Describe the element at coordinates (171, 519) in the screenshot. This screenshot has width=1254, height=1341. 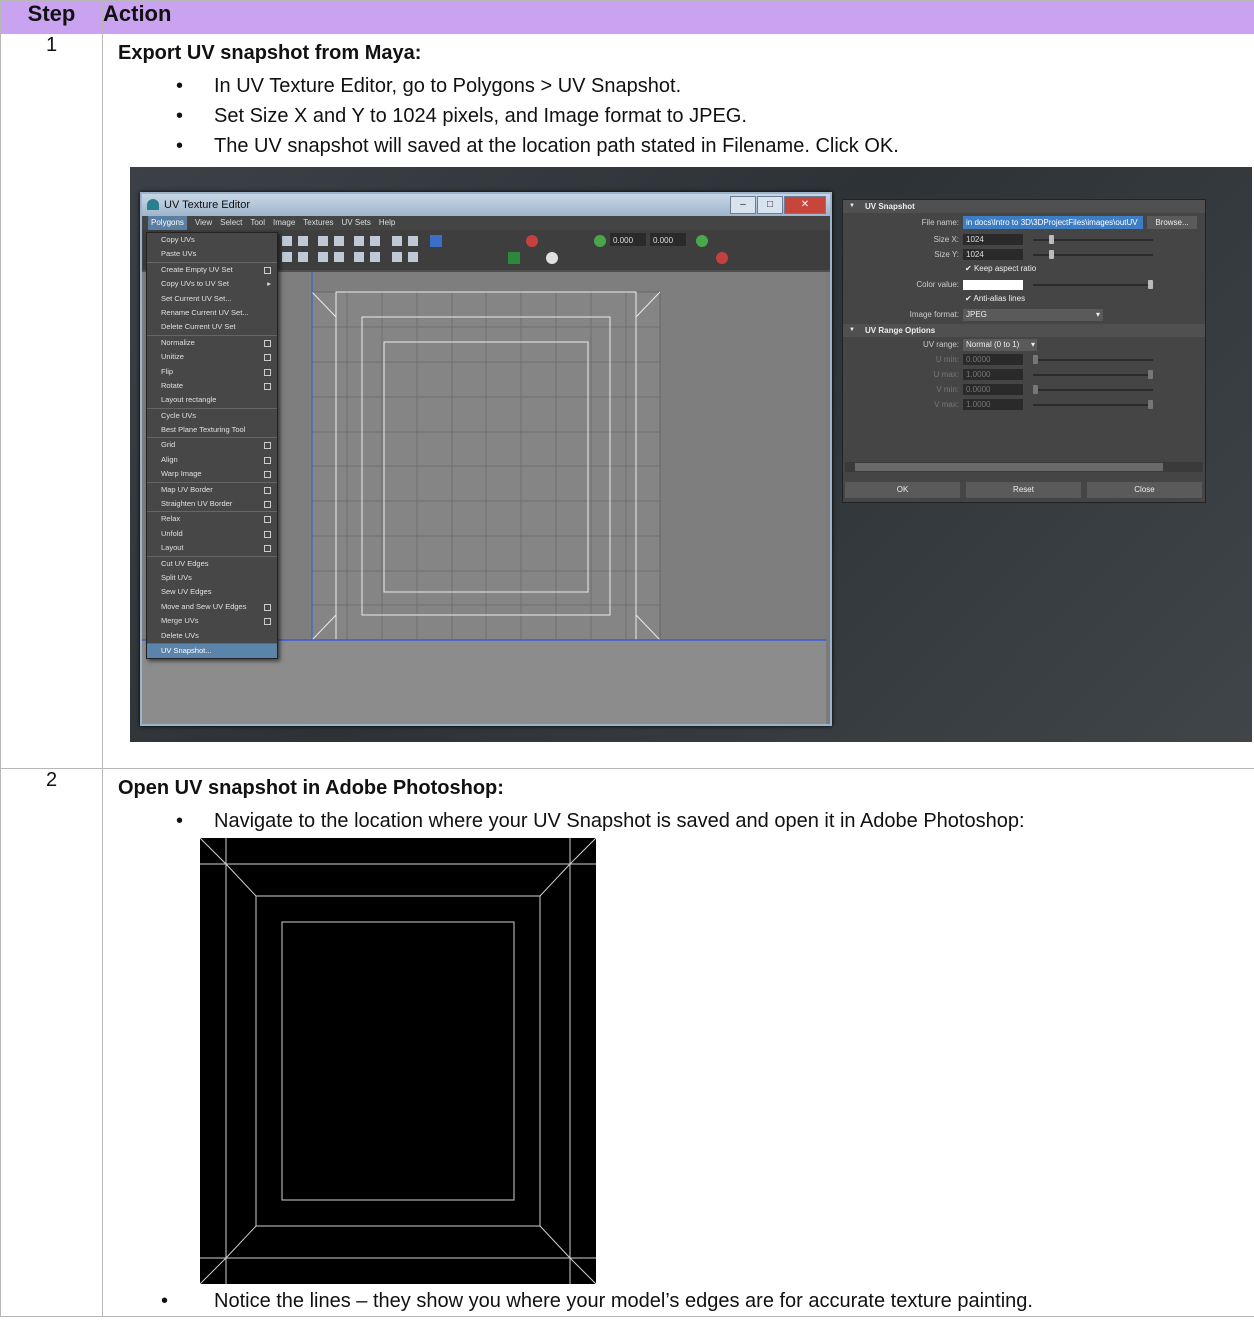
I see `menu-item-label: Relax` at that location.